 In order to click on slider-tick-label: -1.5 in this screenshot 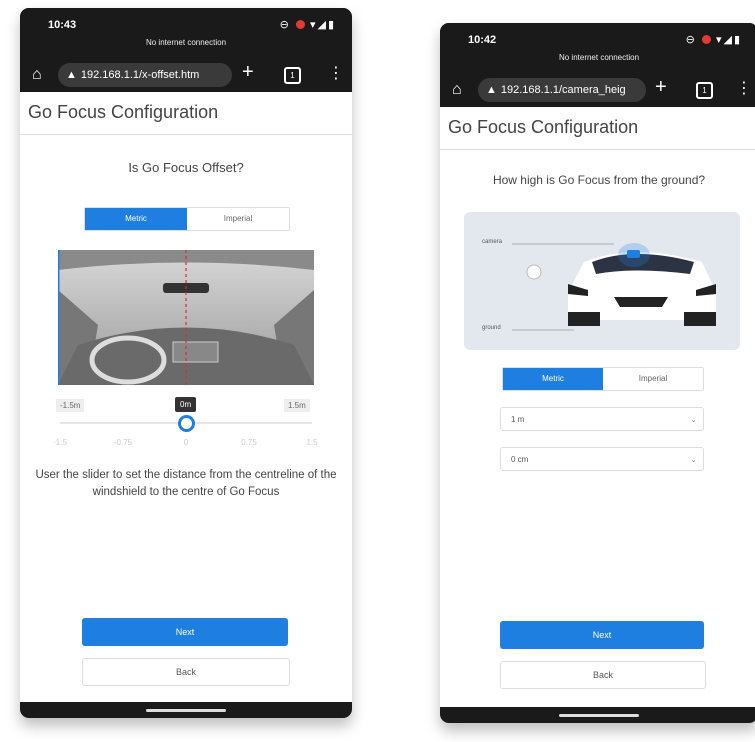, I will do `click(60, 442)`.